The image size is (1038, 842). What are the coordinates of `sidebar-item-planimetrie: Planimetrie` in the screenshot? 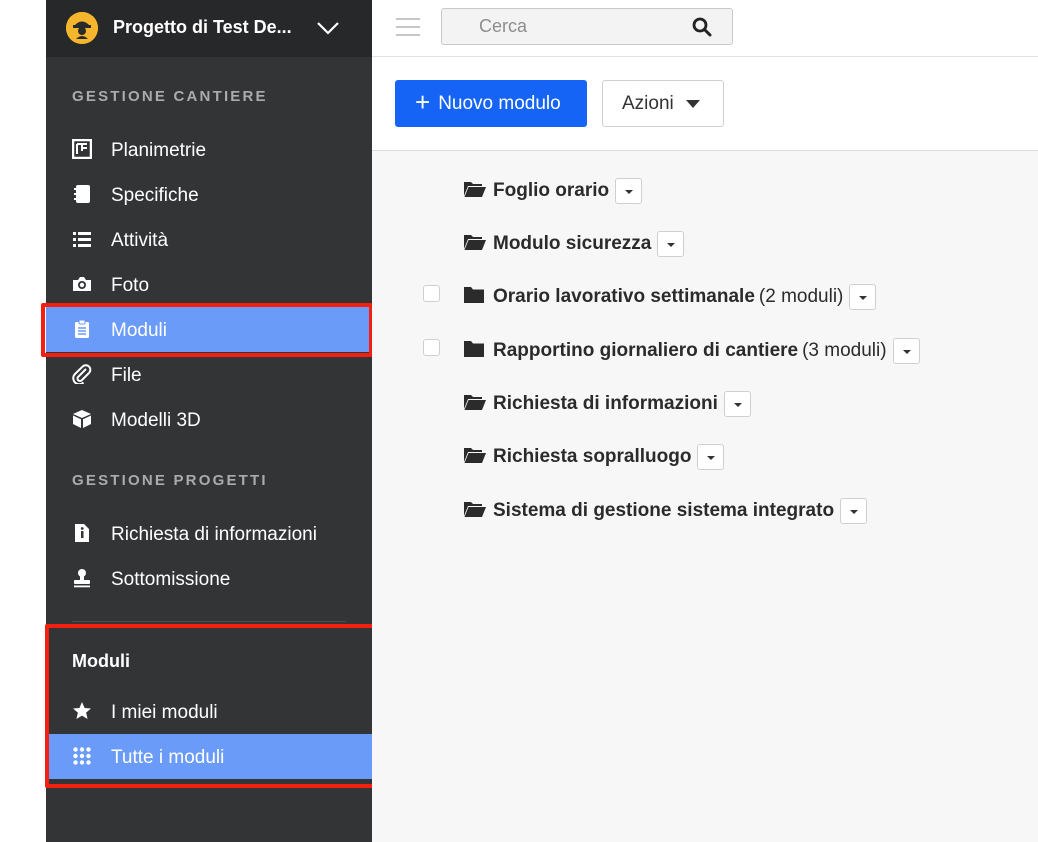 It's located at (209, 149).